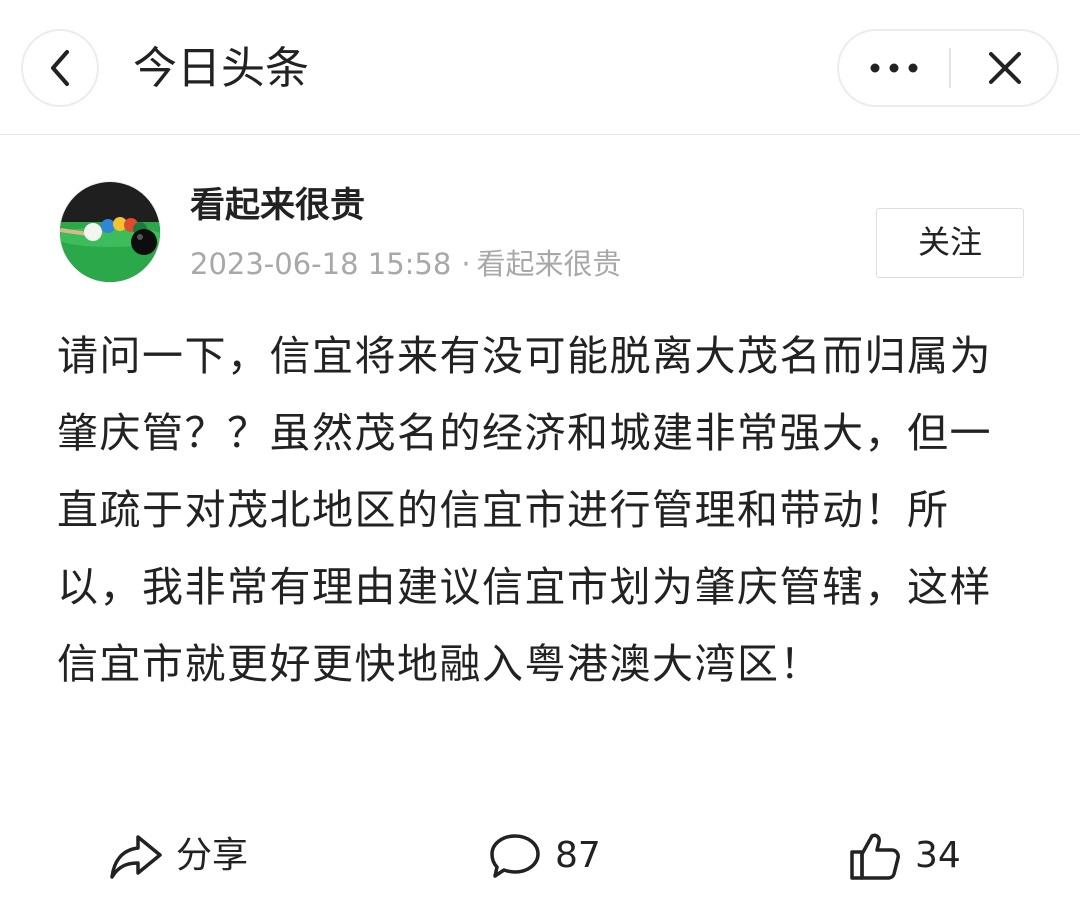 The width and height of the screenshot is (1080, 907). What do you see at coordinates (540, 67) in the screenshot?
I see `top-bar: 今日头条` at bounding box center [540, 67].